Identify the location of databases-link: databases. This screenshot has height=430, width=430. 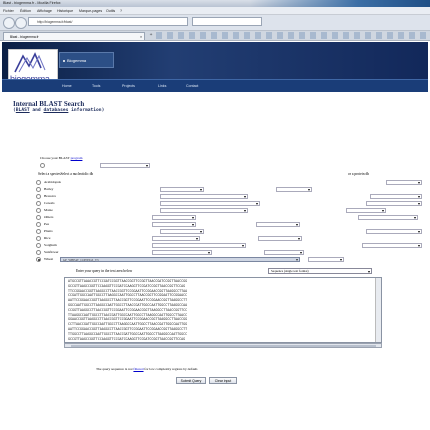
(55, 110).